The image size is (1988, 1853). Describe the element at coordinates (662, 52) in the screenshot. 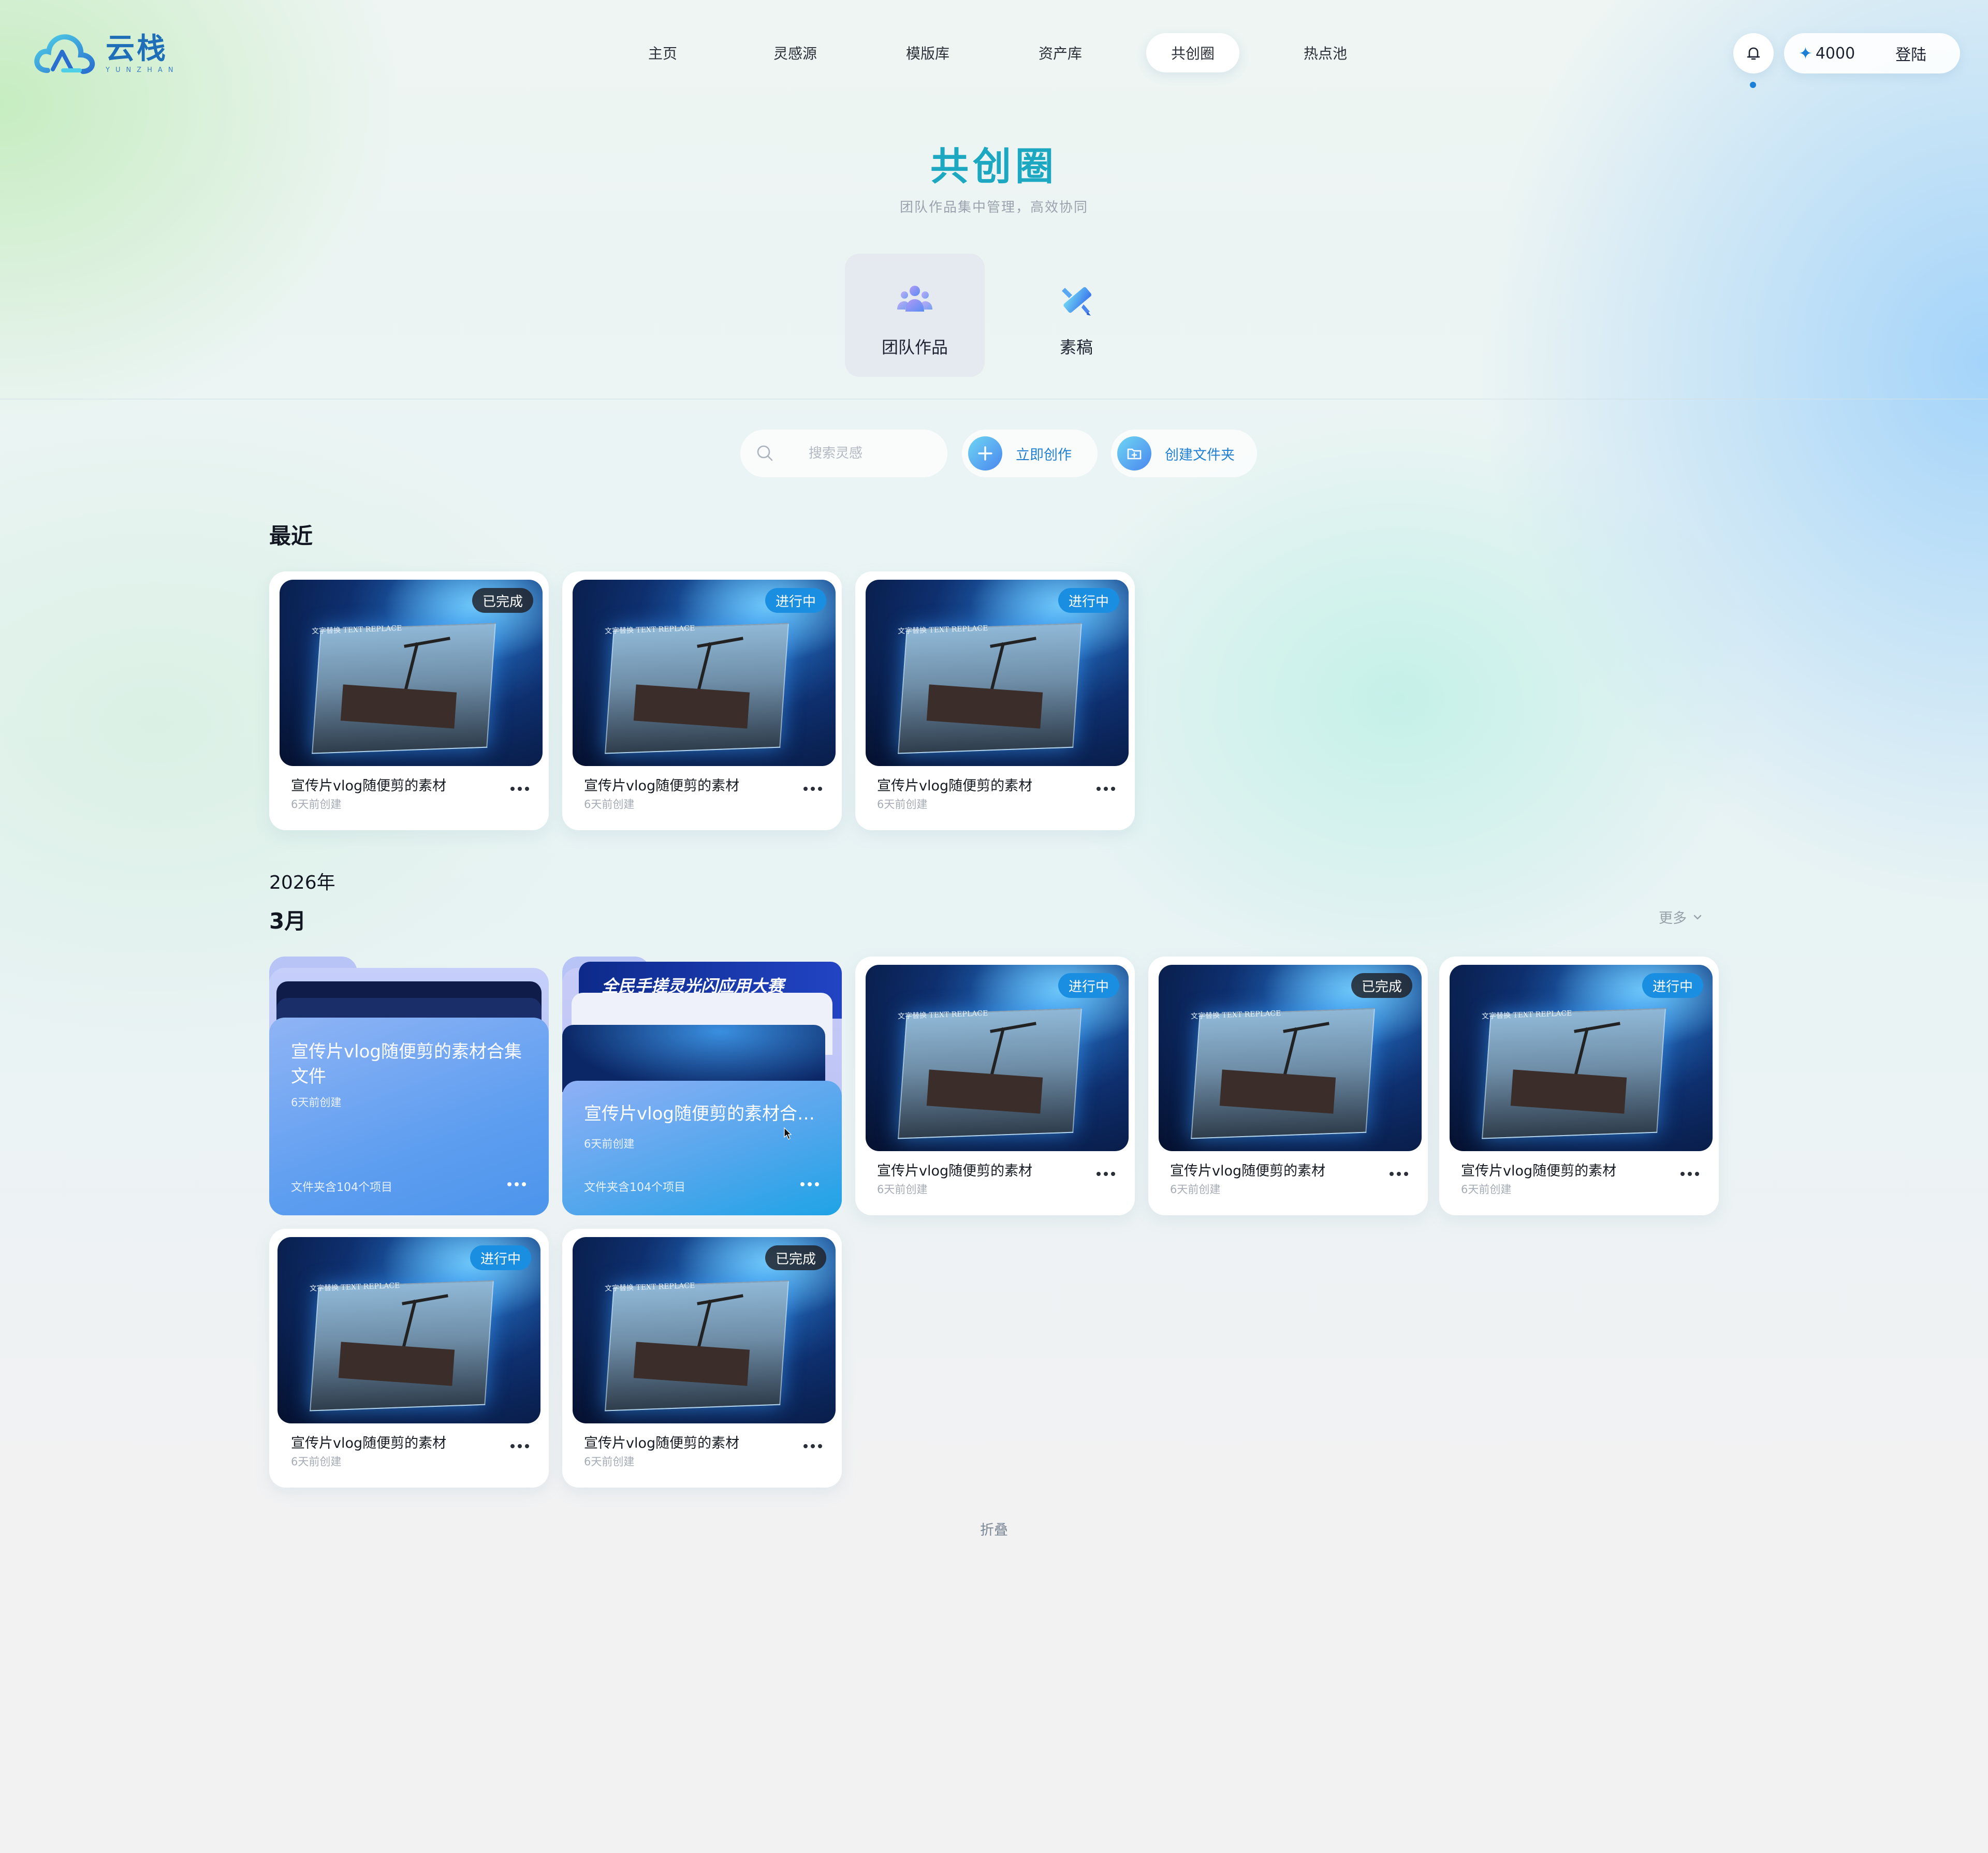

I see `nav-item-home: 主页` at that location.